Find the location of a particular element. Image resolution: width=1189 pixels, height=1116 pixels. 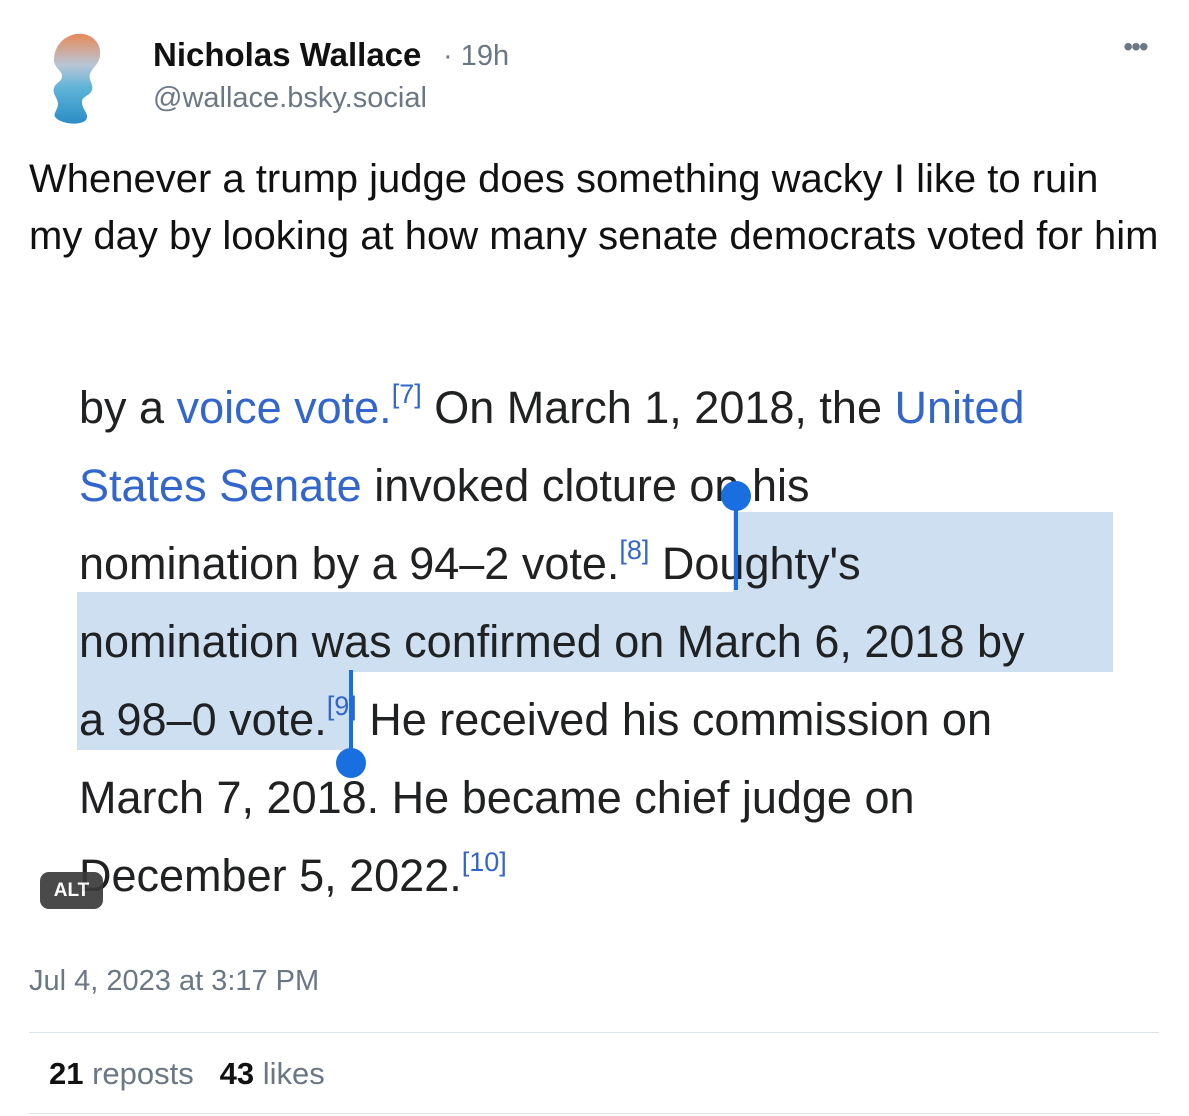

author-name: Nicholas Wallace is located at coordinates (287, 55).